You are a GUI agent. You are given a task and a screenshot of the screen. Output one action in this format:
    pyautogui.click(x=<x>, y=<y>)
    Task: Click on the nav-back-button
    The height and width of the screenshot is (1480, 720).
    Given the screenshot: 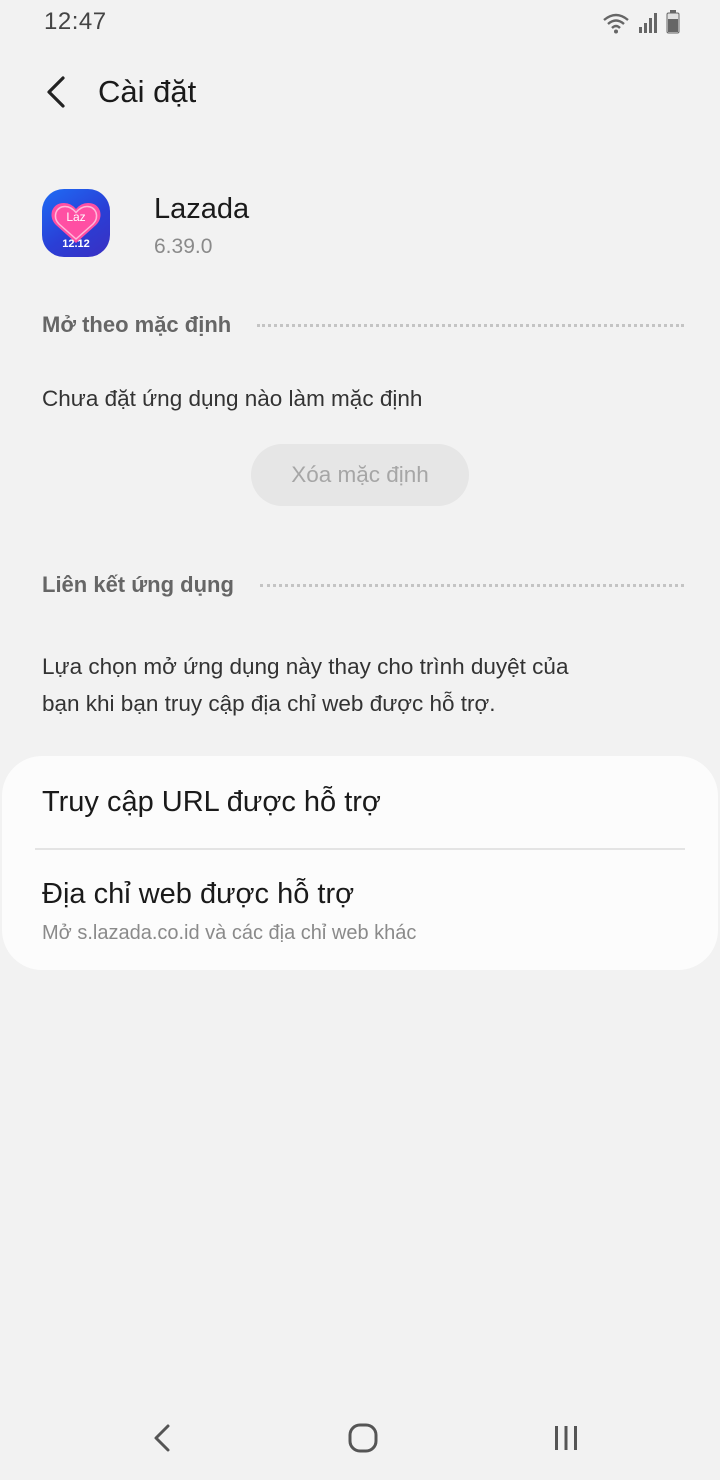 What is the action you would take?
    pyautogui.click(x=162, y=1440)
    